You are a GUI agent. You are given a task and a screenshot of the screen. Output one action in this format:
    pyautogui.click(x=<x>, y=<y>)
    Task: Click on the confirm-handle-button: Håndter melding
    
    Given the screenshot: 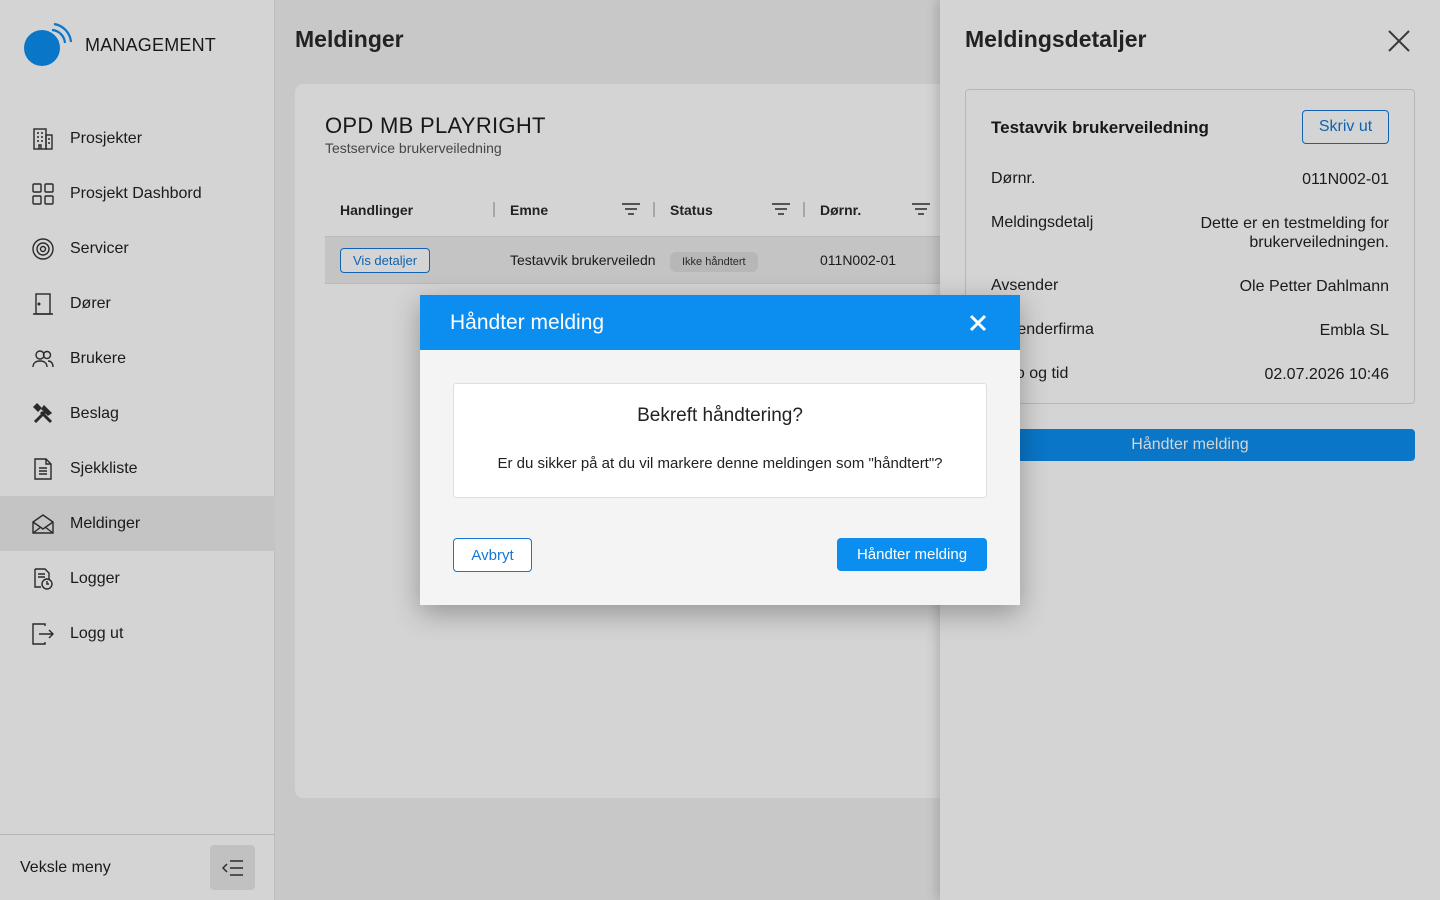 What is the action you would take?
    pyautogui.click(x=912, y=554)
    